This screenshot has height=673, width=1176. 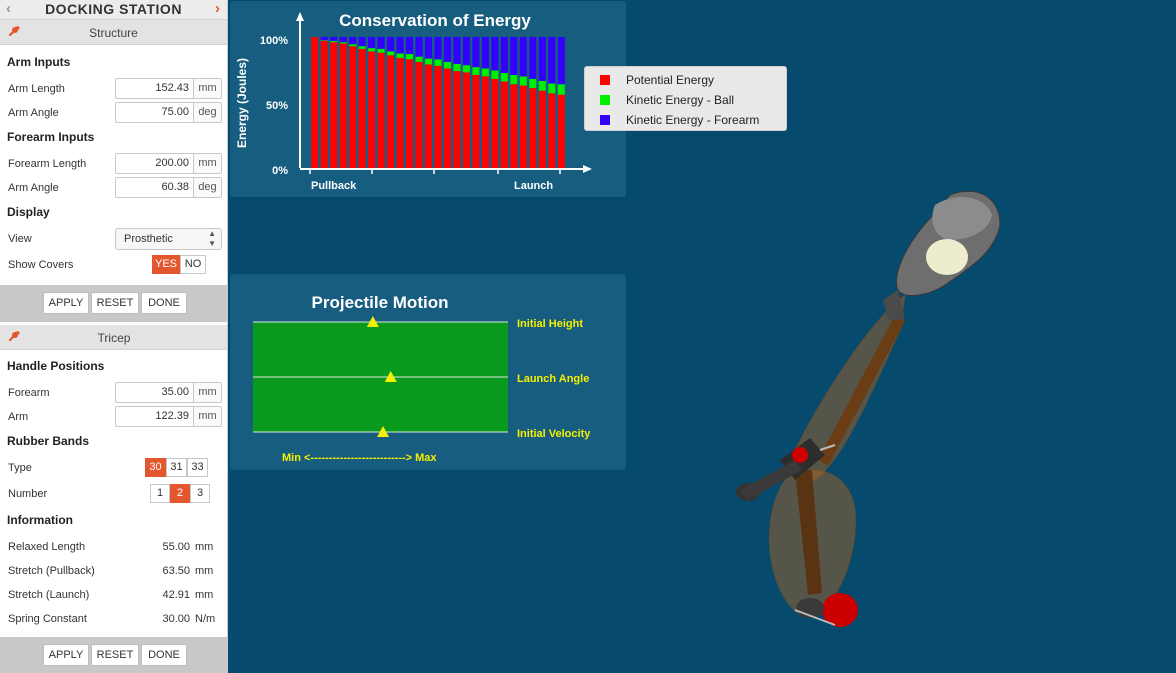 What do you see at coordinates (40, 520) in the screenshot?
I see `information-heading: Information` at bounding box center [40, 520].